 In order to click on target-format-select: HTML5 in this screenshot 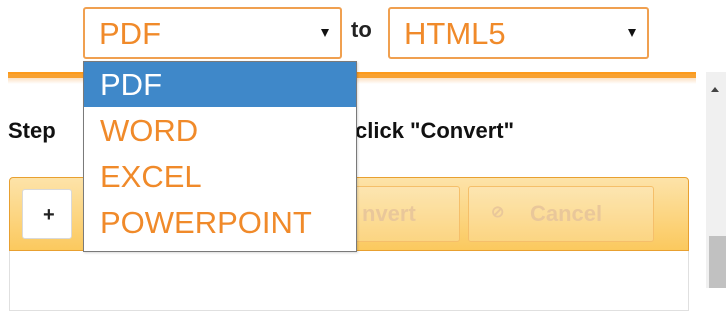, I will do `click(518, 33)`.